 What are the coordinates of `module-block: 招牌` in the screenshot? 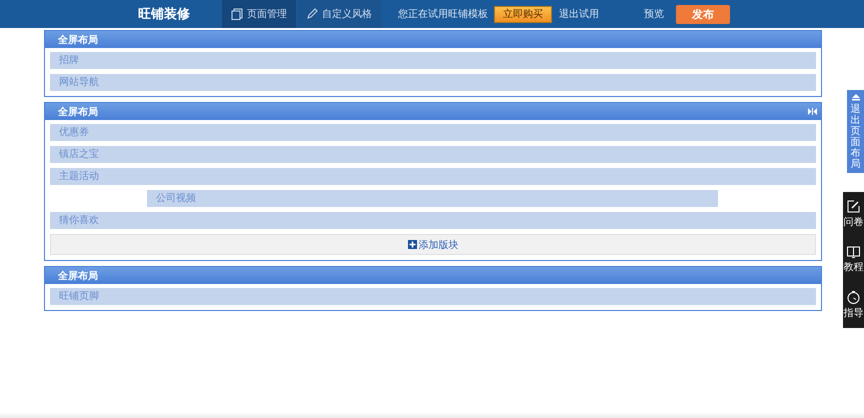 It's located at (433, 60).